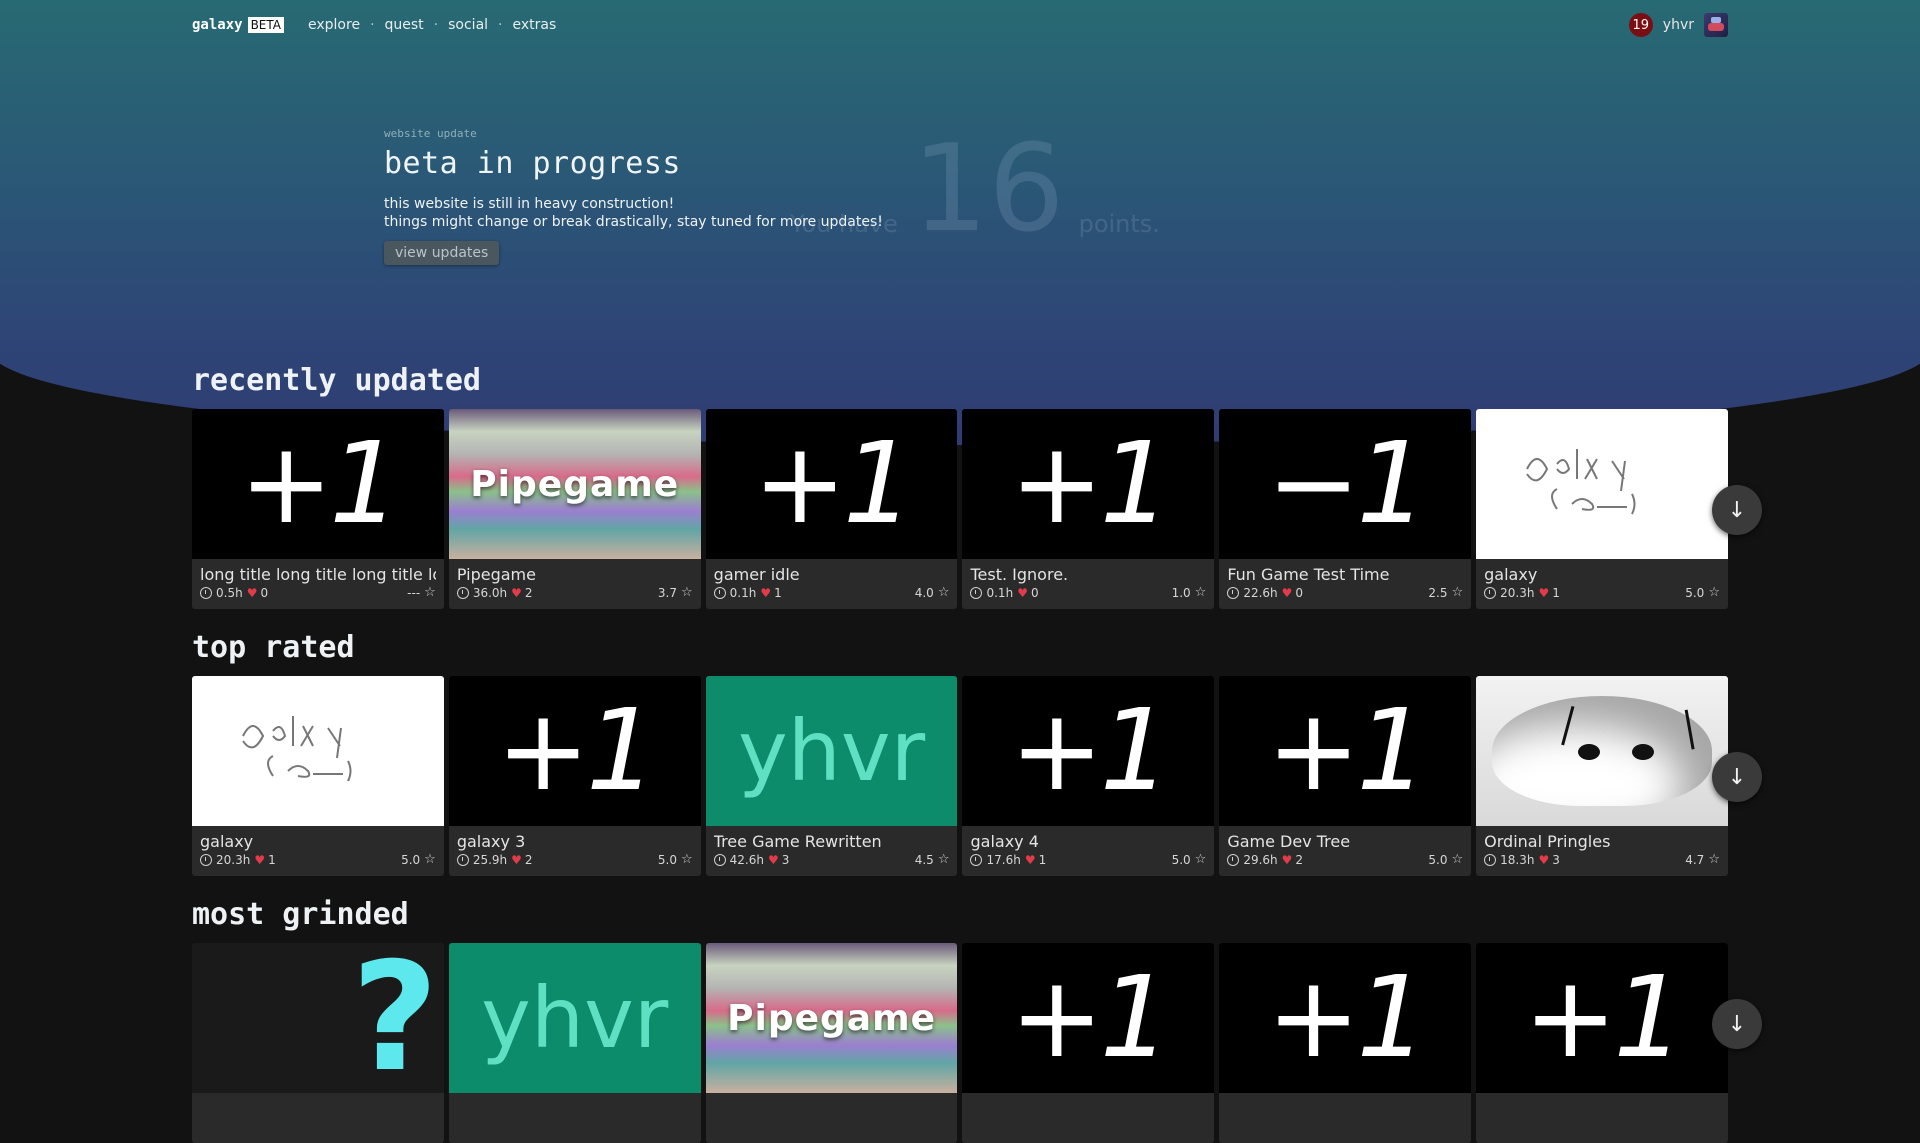  I want to click on game-card: −1 Fun Game Test Time 22.6h ♥ 0 2.5 ☆, so click(1345, 509).